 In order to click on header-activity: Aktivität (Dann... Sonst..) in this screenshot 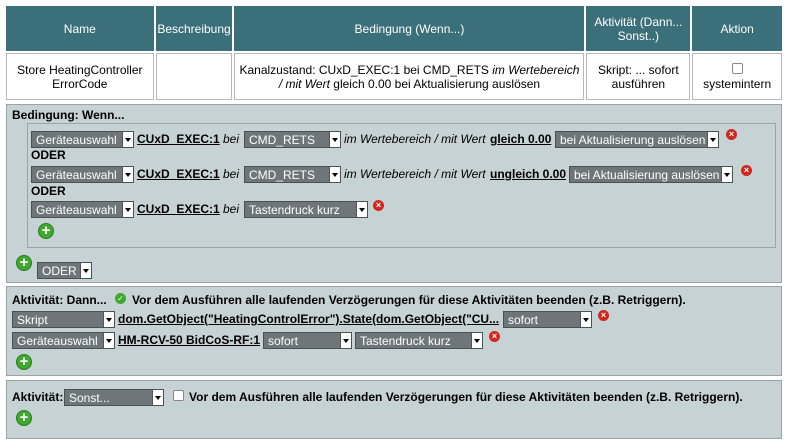, I will do `click(638, 28)`.